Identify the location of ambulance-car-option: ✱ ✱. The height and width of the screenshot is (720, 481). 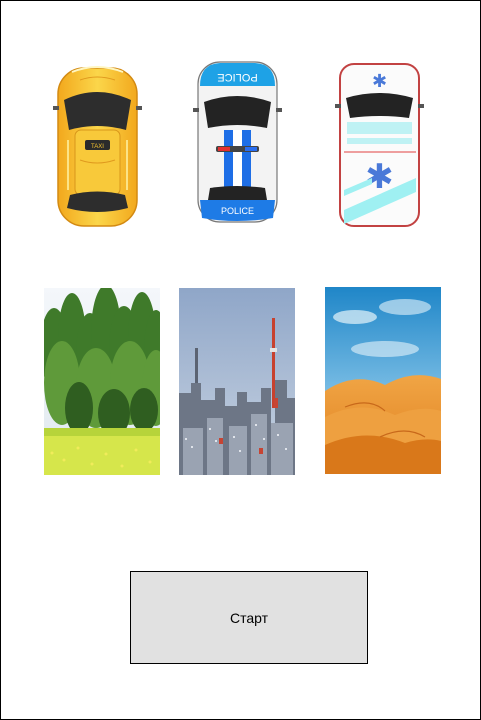
(379, 145).